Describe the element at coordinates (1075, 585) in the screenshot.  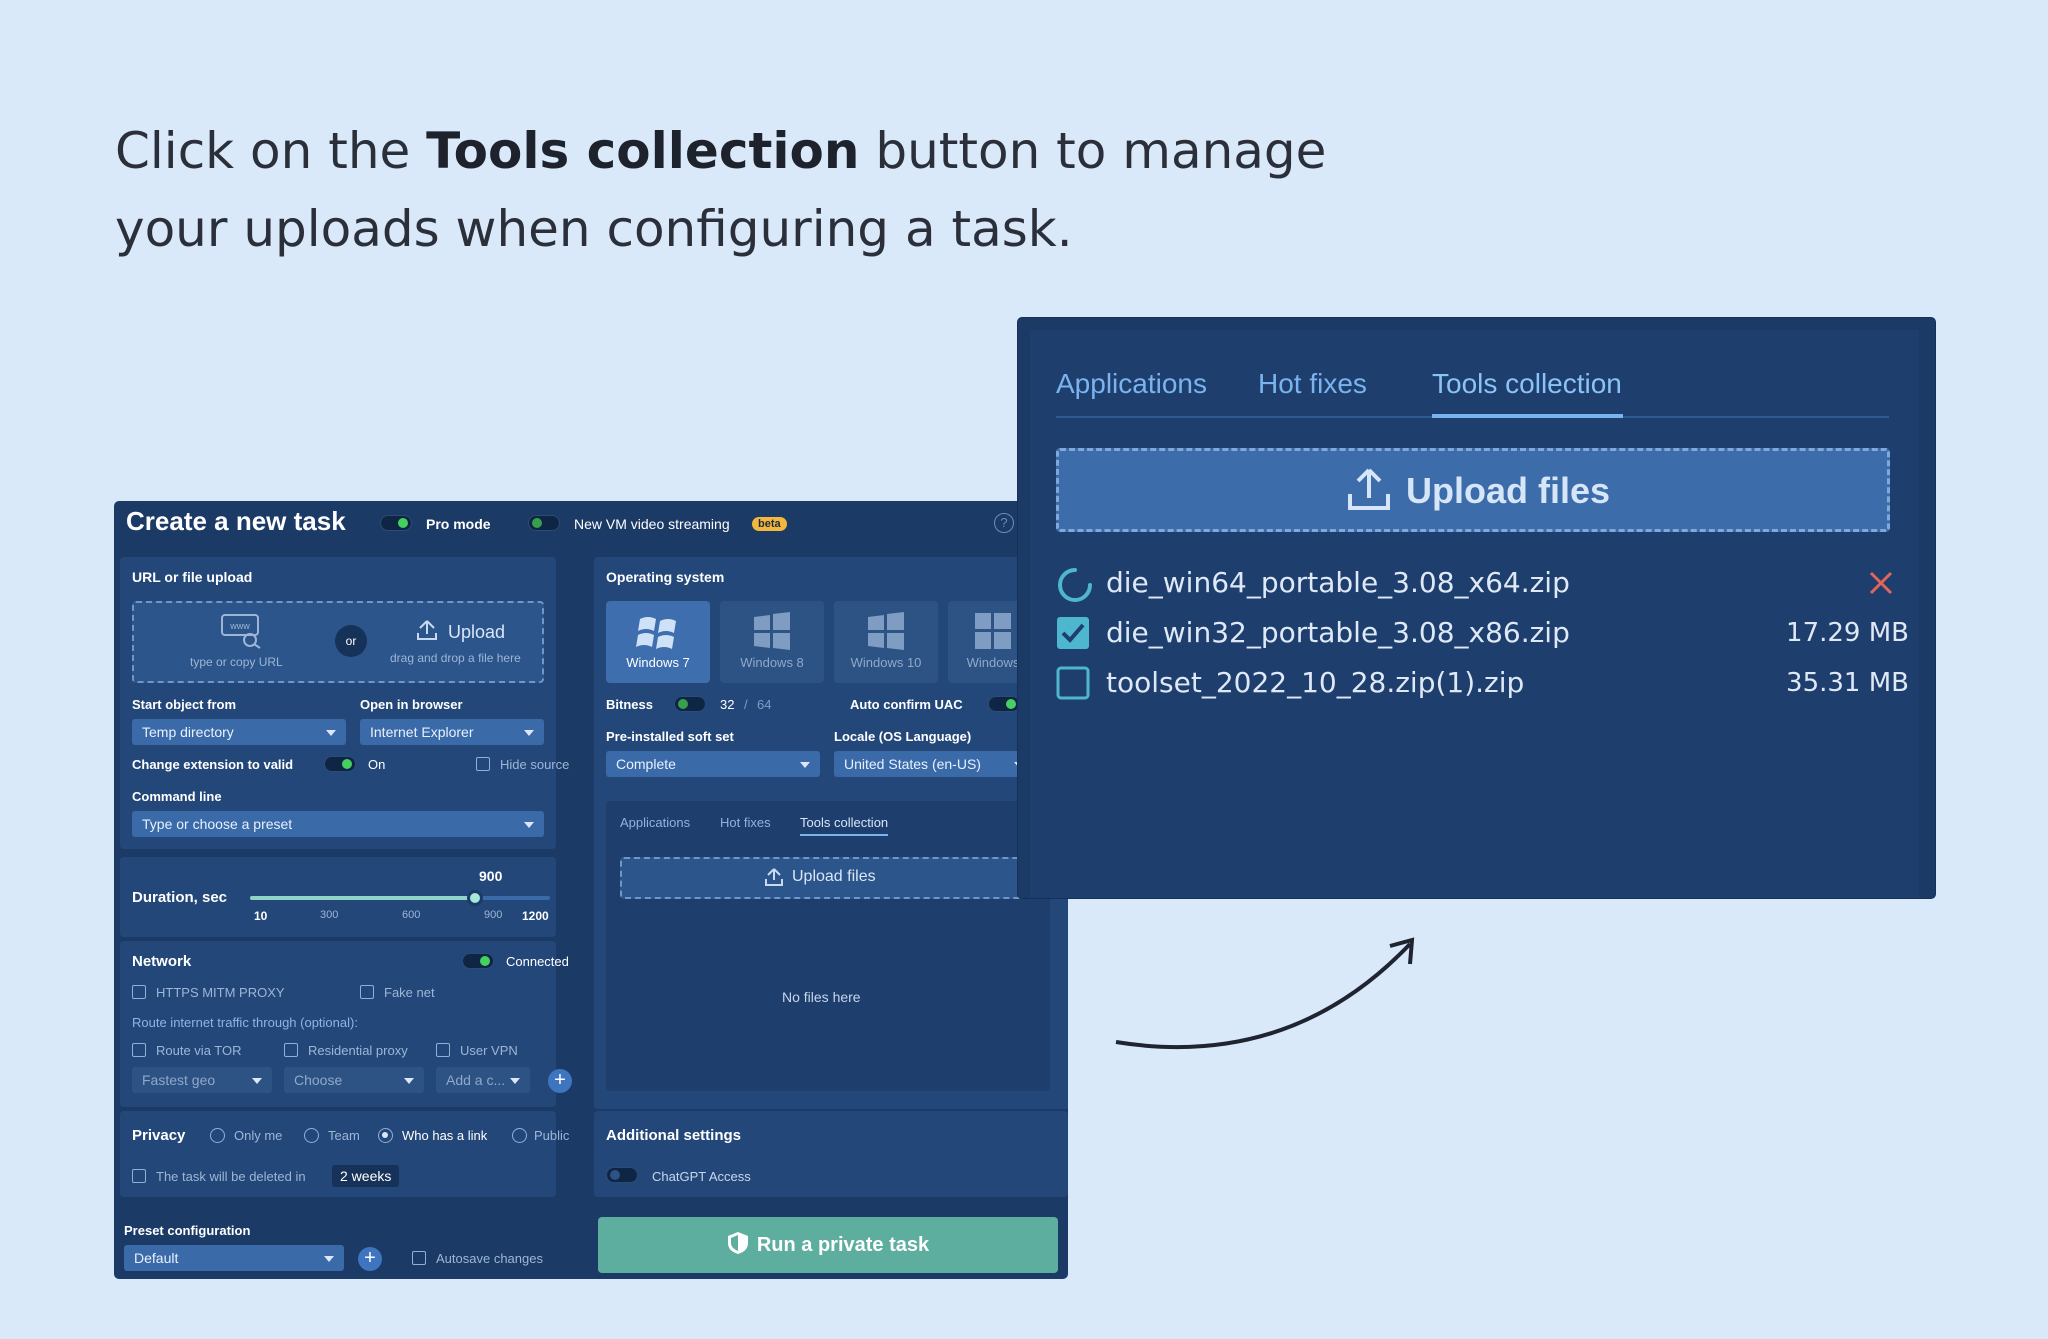
I see `loading-spinner-icon` at that location.